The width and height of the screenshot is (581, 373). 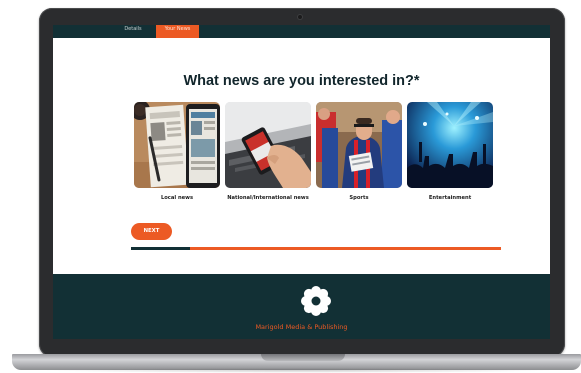 What do you see at coordinates (300, 17) in the screenshot?
I see `webcam` at bounding box center [300, 17].